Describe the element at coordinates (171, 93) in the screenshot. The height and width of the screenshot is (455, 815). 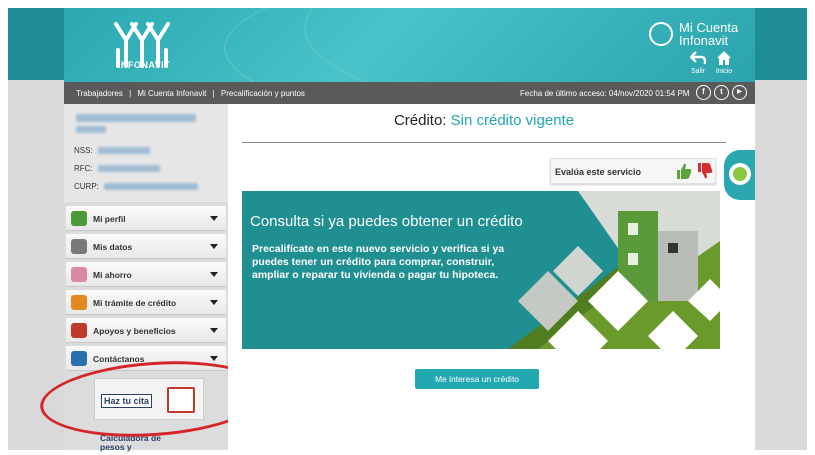
I see `breadcrumb-mi-cuenta: Mi Cuenta Infonavit` at that location.